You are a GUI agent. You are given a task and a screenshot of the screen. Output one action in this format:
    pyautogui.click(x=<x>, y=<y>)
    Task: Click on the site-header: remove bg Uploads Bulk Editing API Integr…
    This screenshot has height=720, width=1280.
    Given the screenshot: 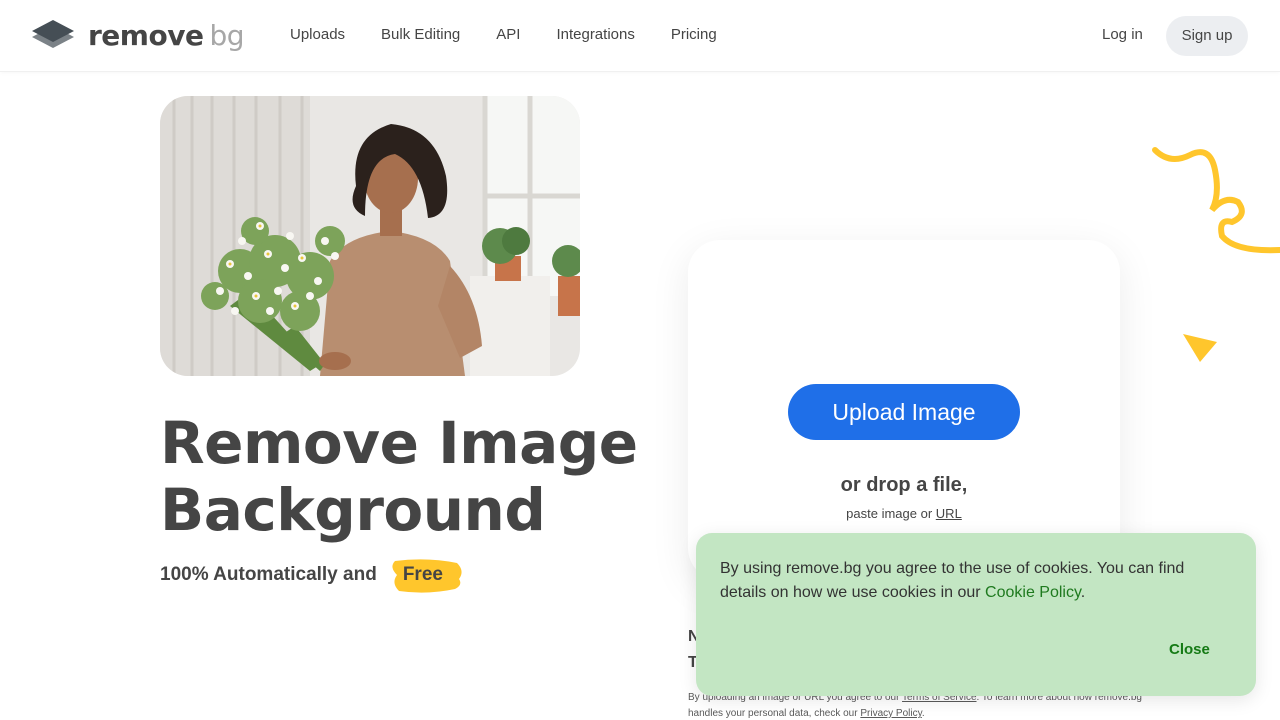 What is the action you would take?
    pyautogui.click(x=640, y=36)
    